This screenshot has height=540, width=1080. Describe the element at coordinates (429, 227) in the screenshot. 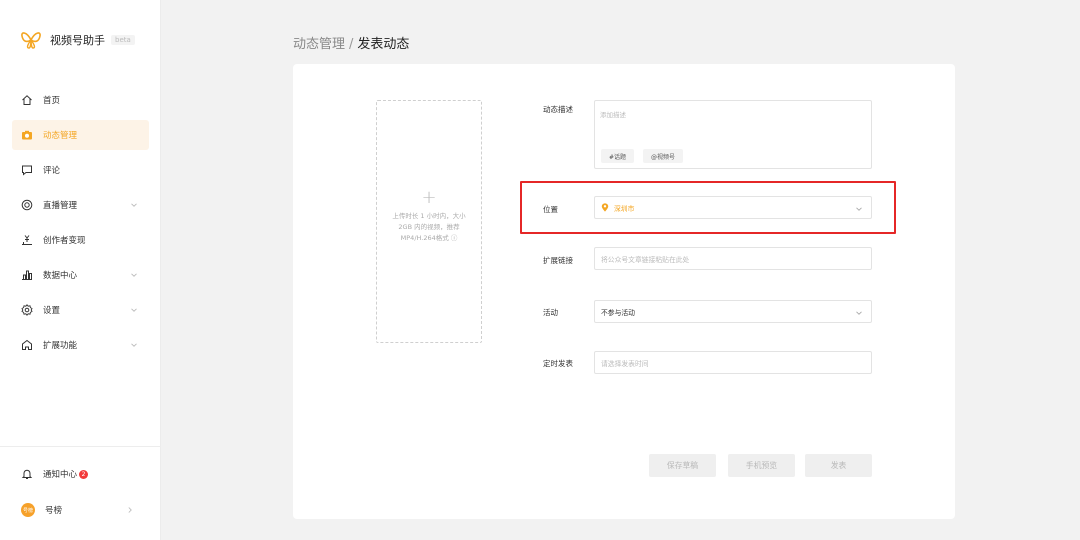

I see `upload-hint: 上传时长 1 小时内，大小 2GB 内的视频，推荐MP4/H.264格式 ⓘ` at that location.